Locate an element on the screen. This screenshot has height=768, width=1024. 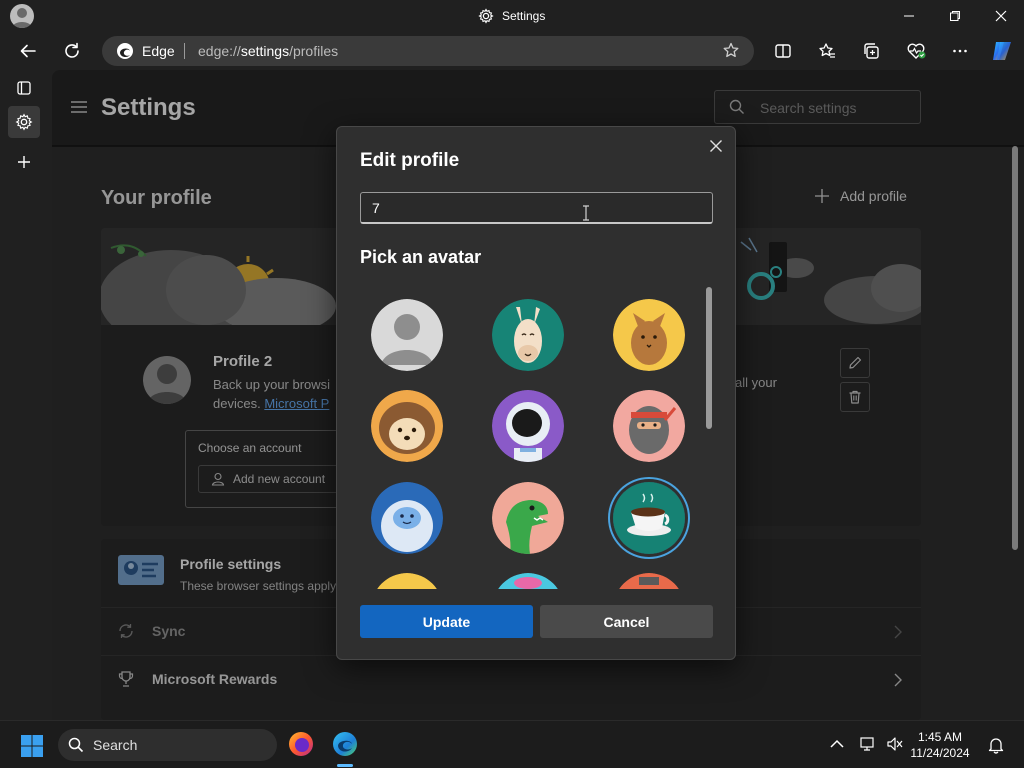
collections-button is located at coordinates (871, 51).